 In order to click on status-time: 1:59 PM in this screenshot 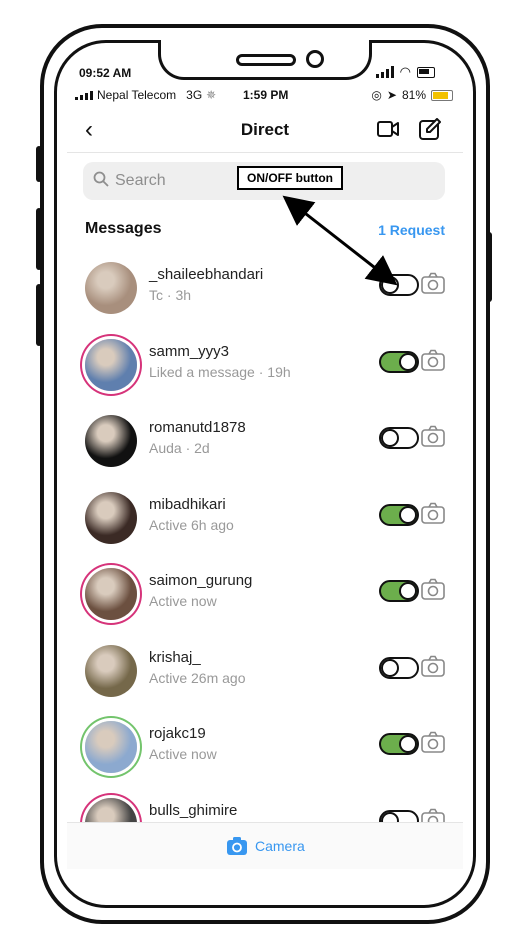, I will do `click(266, 95)`.